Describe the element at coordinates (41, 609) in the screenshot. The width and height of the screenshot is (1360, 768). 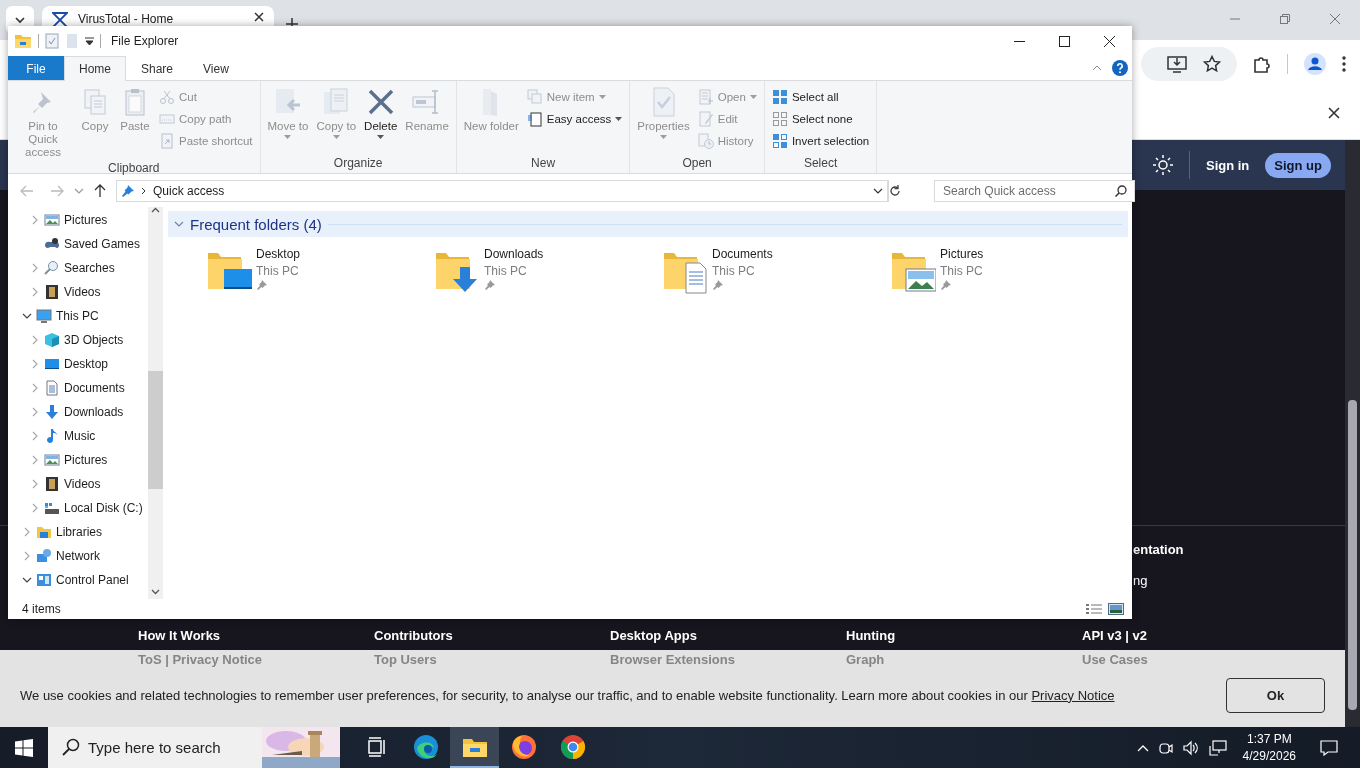
I see `status-text: 4 items` at that location.